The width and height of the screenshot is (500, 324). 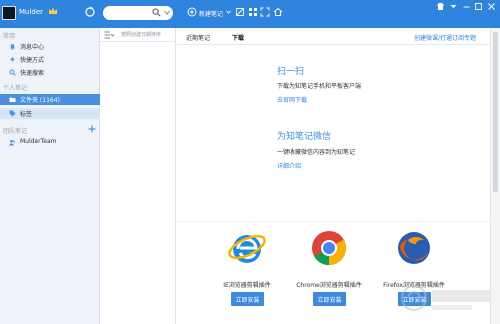 I want to click on scroll-thumb, so click(x=495, y=112).